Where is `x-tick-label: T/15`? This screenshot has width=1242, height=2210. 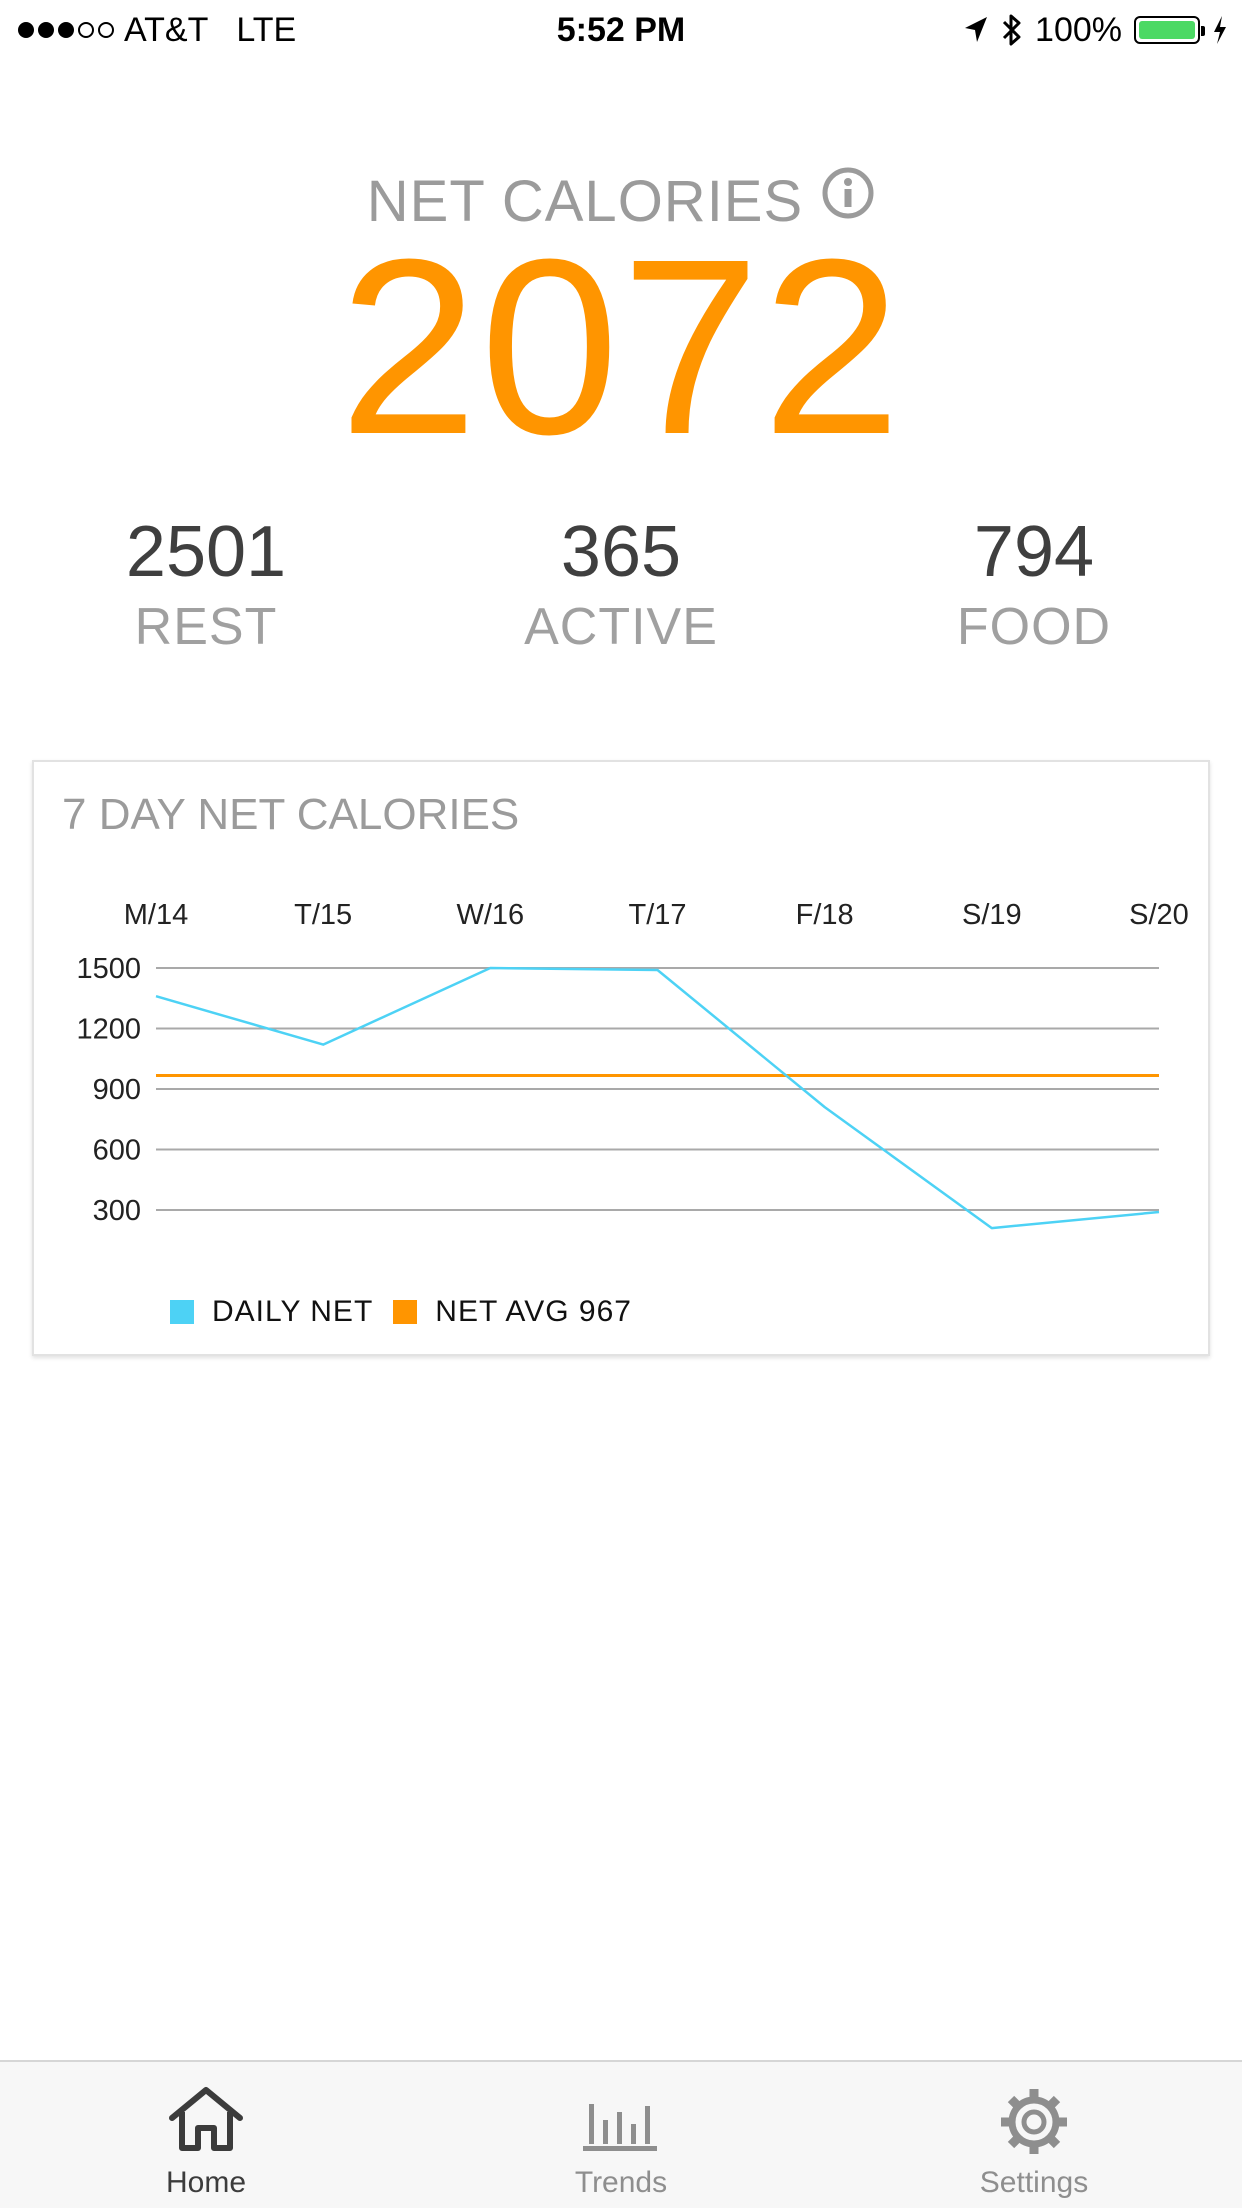
x-tick-label: T/15 is located at coordinates (323, 915).